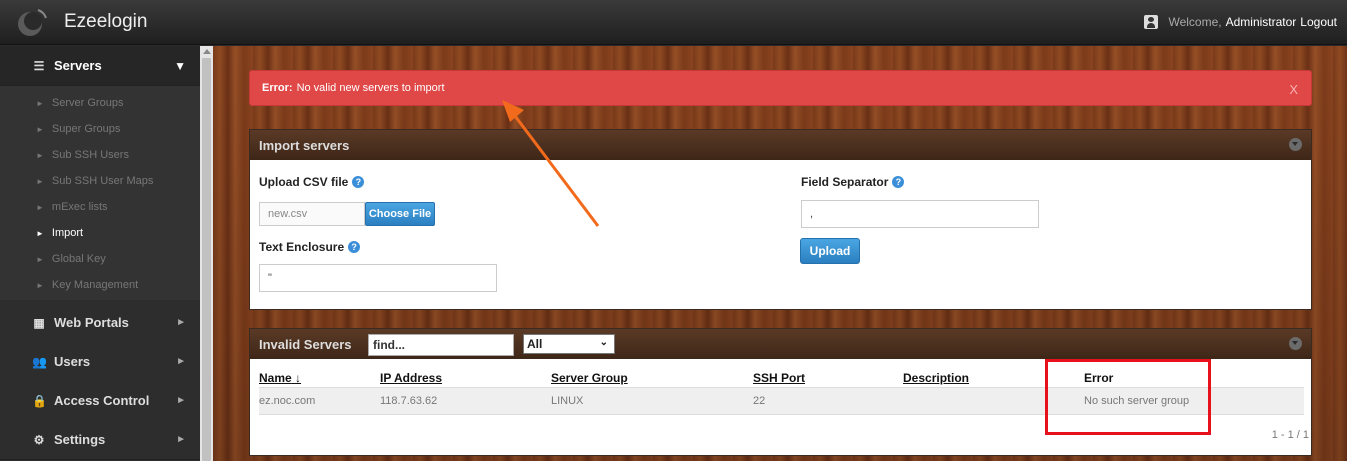  I want to click on user-icon, so click(1151, 22).